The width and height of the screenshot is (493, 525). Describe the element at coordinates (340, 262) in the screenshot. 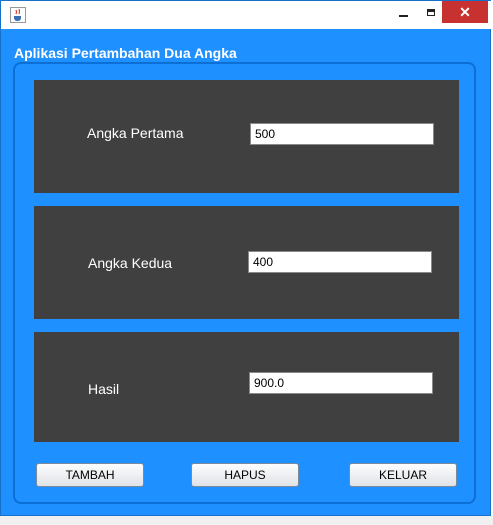

I see `second-number-input` at that location.